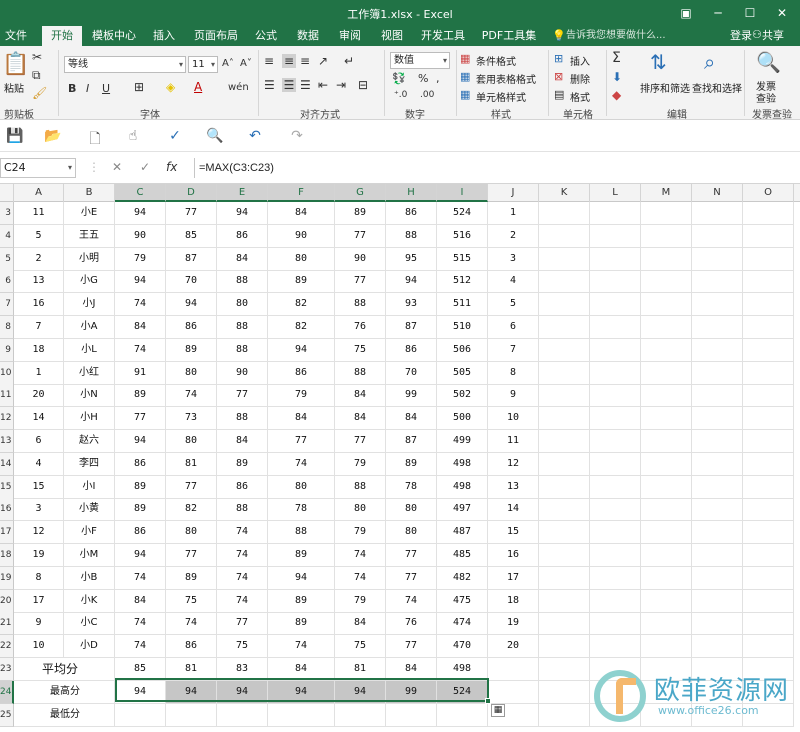 The width and height of the screenshot is (800, 732). What do you see at coordinates (360, 213) in the screenshot?
I see `cell-g: 89` at bounding box center [360, 213].